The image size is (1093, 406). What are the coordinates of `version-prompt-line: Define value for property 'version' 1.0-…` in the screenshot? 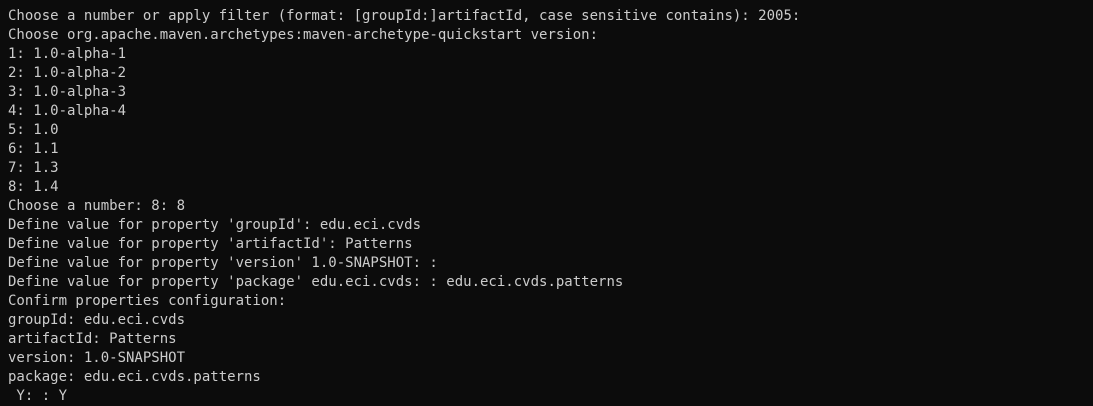 It's located at (223, 263).